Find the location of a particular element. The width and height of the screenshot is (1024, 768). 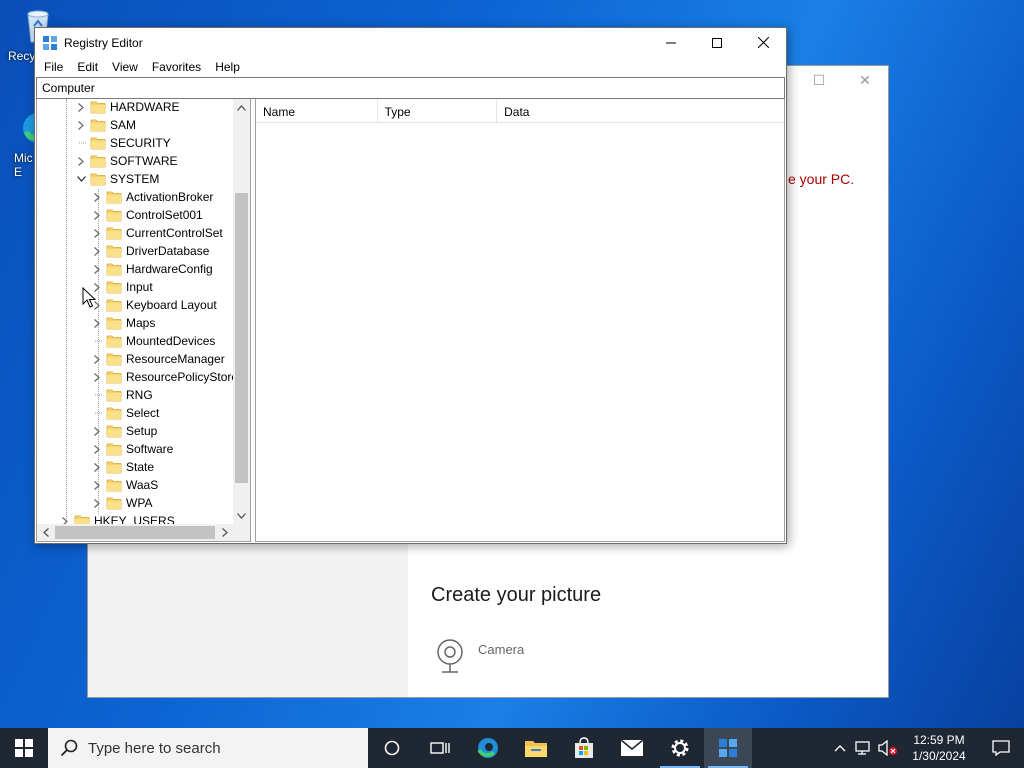

maximize-button is located at coordinates (717, 42).